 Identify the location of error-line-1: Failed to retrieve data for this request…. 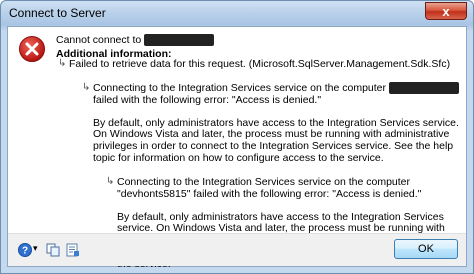
(260, 64).